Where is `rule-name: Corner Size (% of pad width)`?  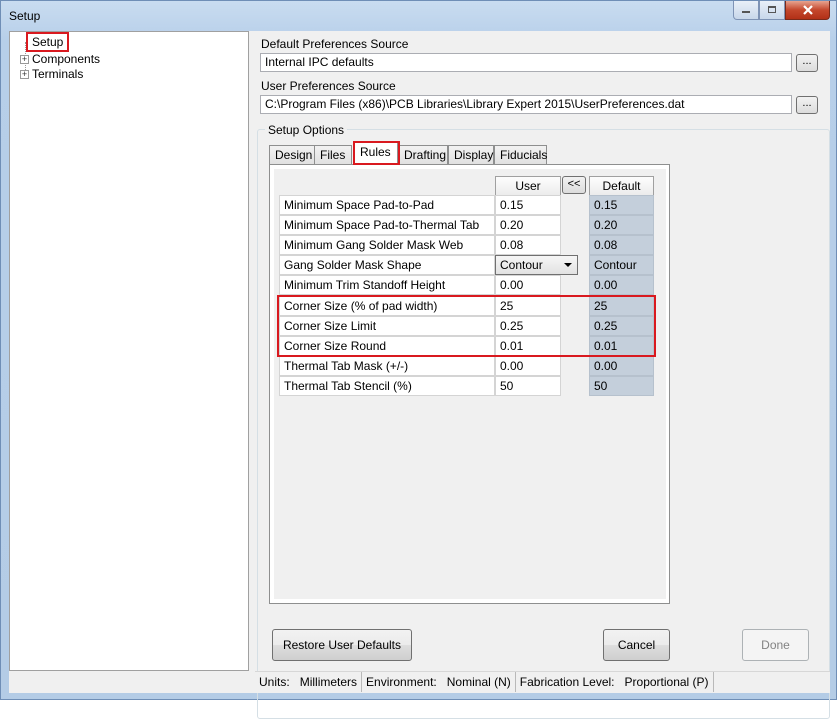
rule-name: Corner Size (% of pad width) is located at coordinates (387, 306).